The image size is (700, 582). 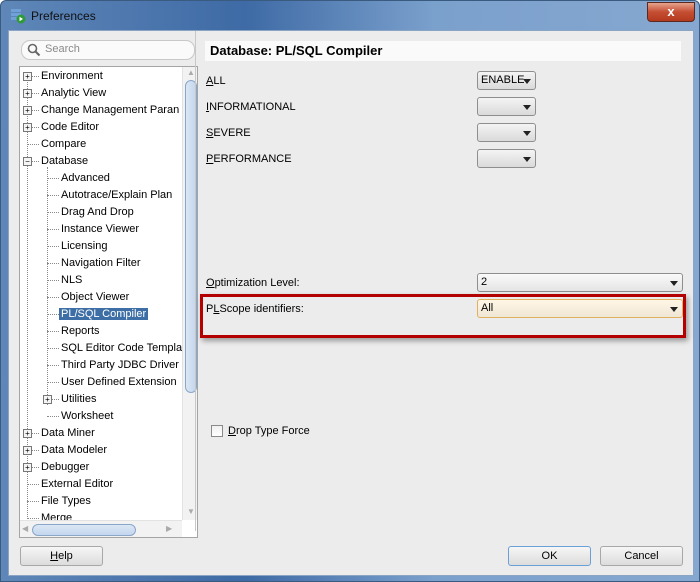 I want to click on tree-item-label: Database, so click(x=65, y=161).